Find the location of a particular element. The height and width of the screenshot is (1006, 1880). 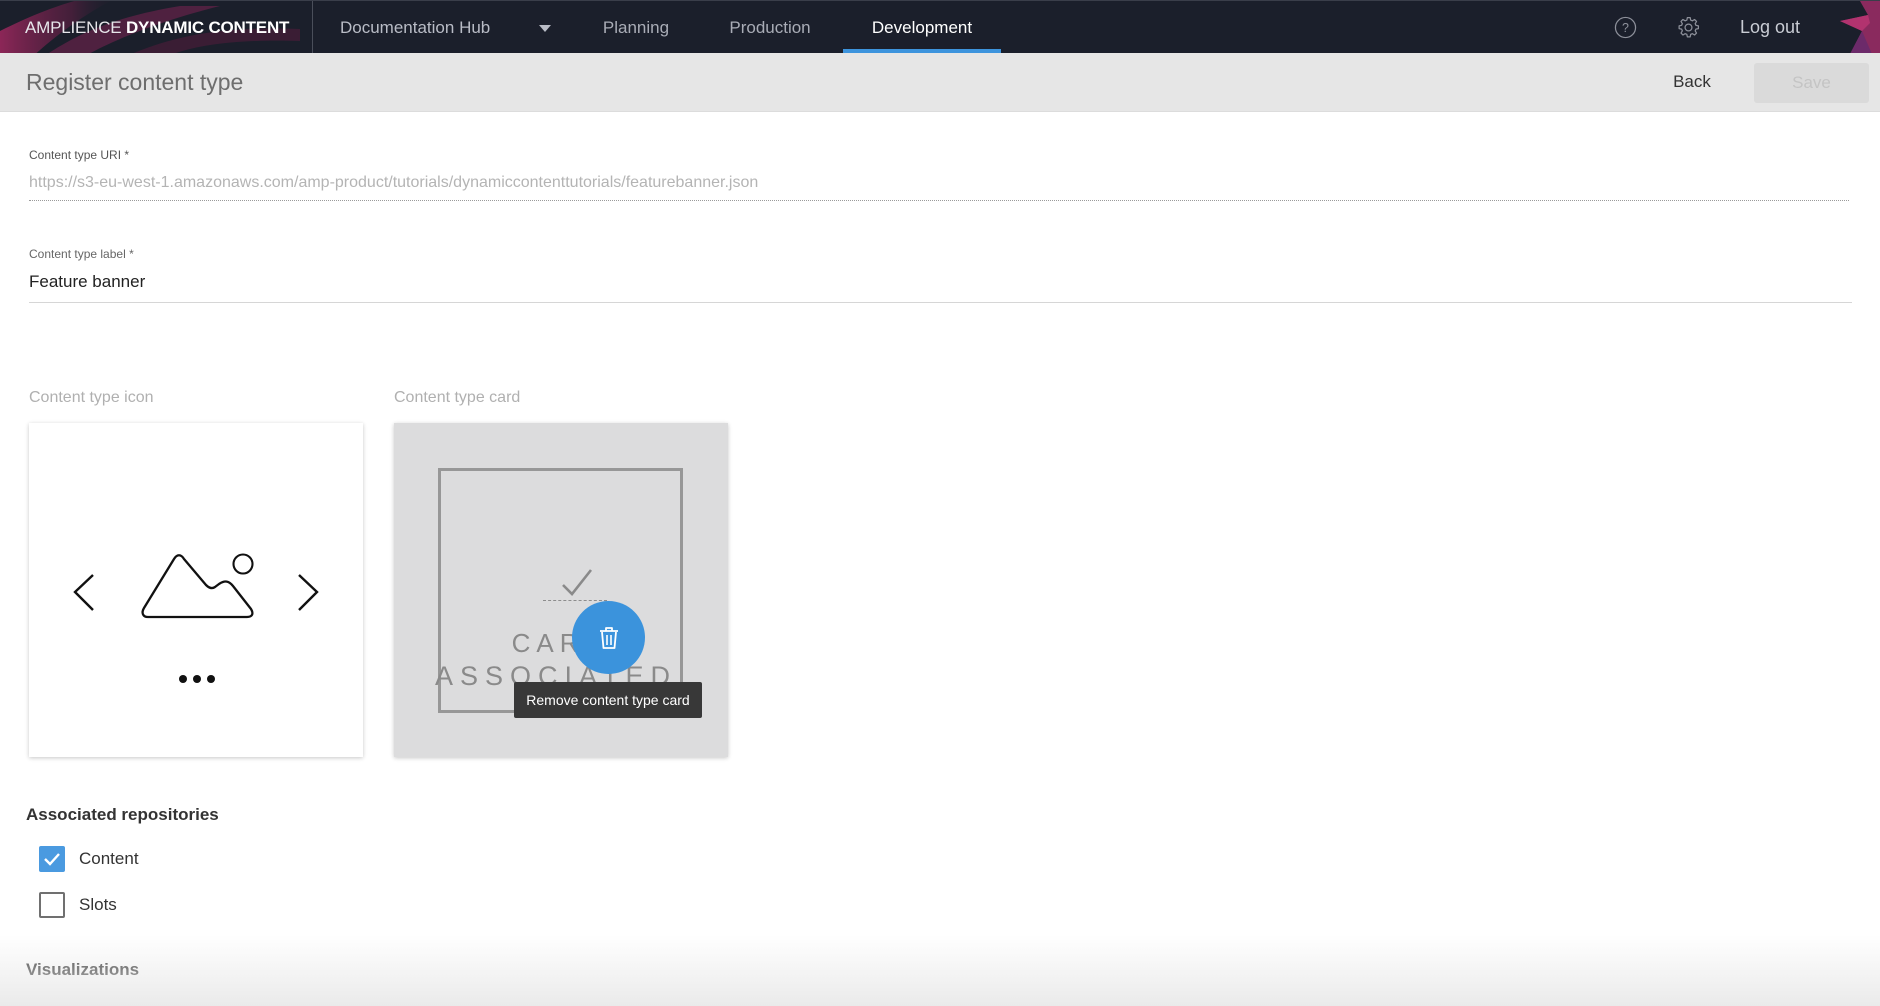

chevron-left-icon is located at coordinates (83, 592).